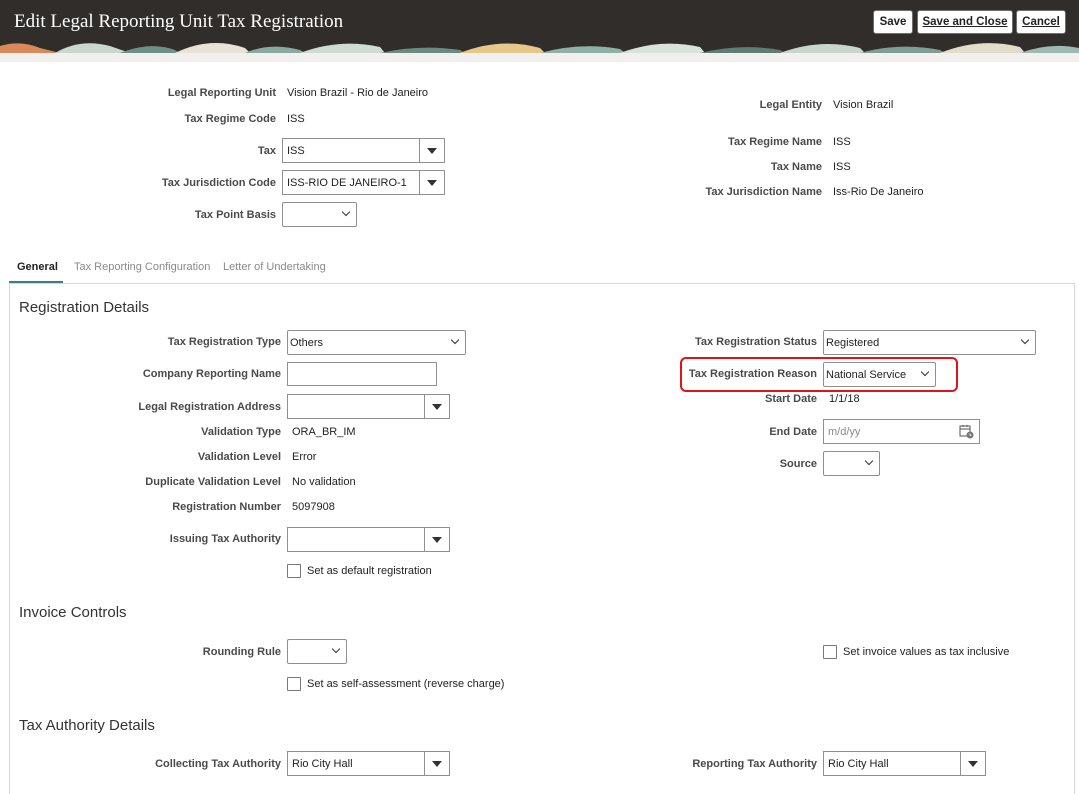 The image size is (1079, 794). What do you see at coordinates (904, 763) in the screenshot?
I see `reporting-tax-authority-combobox: Rio City Hall` at bounding box center [904, 763].